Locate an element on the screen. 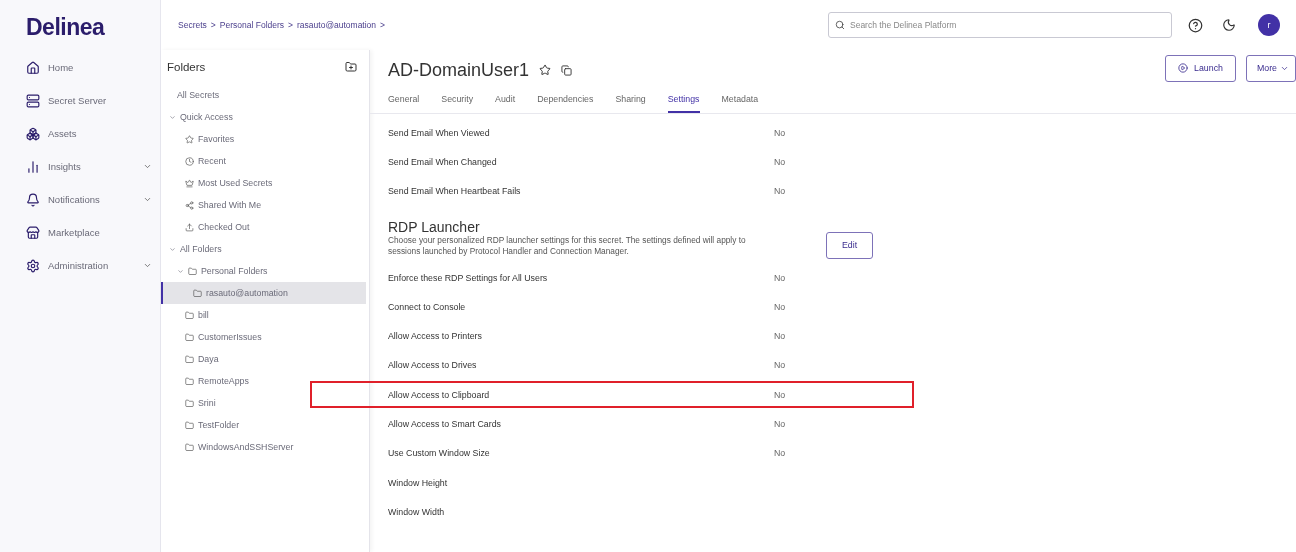  clock-icon is located at coordinates (189, 161).